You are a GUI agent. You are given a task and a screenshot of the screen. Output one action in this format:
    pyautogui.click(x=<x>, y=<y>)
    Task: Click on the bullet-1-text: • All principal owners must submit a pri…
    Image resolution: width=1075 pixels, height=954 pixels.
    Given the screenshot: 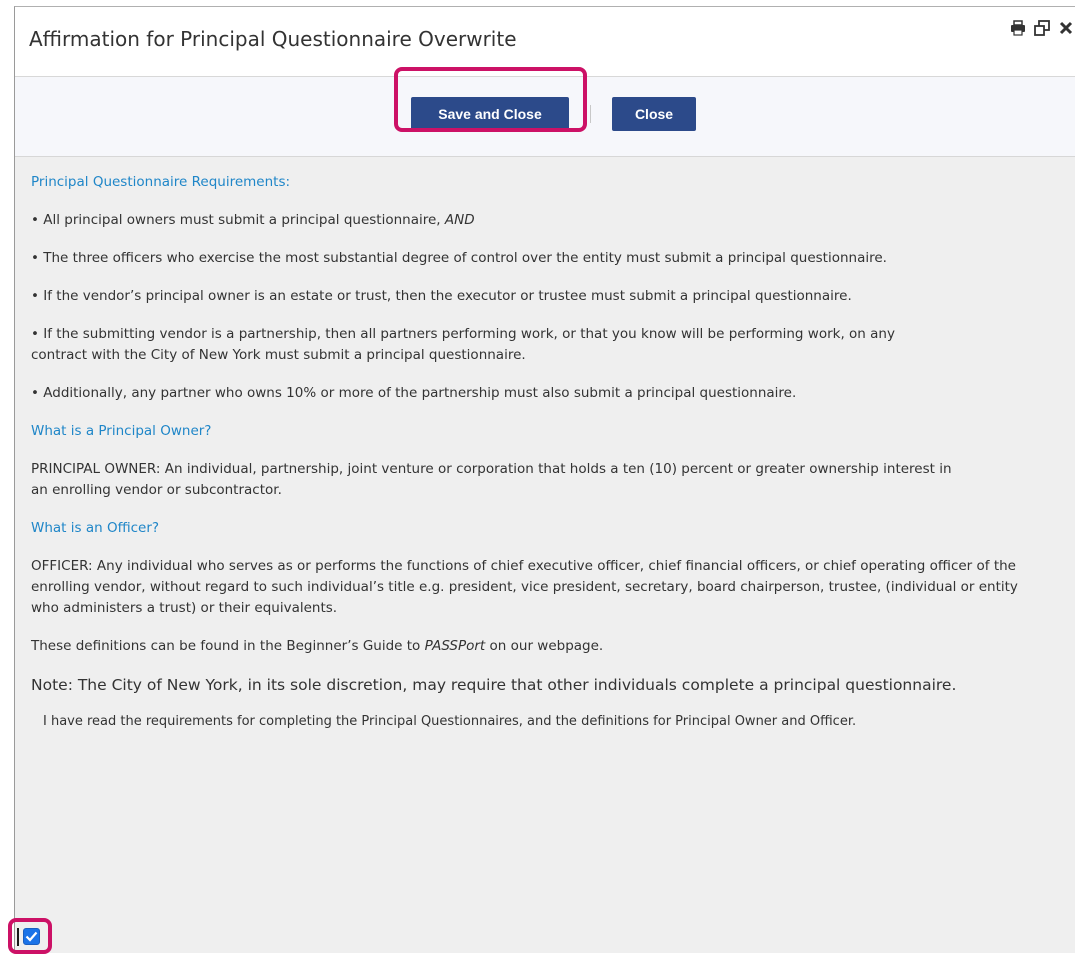 What is the action you would take?
    pyautogui.click(x=236, y=220)
    